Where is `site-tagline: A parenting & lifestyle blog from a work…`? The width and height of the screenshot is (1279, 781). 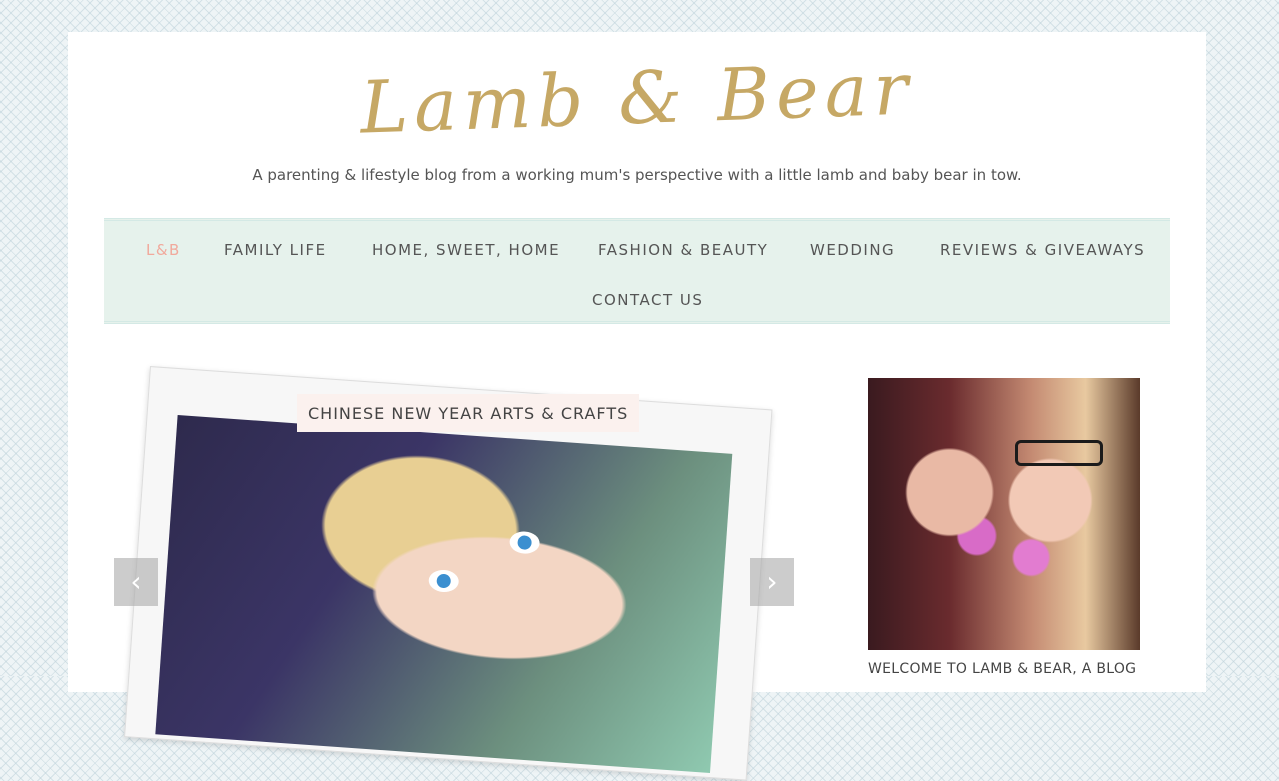
site-tagline: A parenting & lifestyle blog from a work… is located at coordinates (637, 175).